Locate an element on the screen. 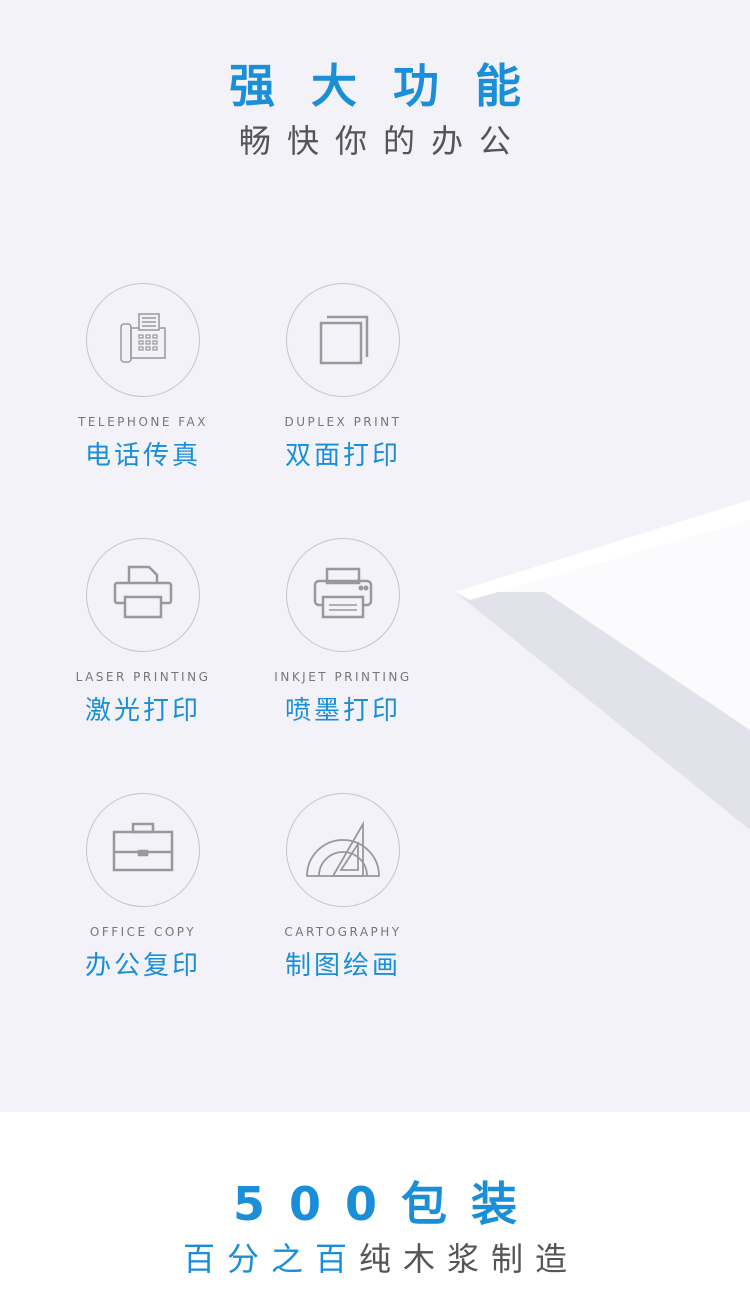 Image resolution: width=750 pixels, height=1308 pixels. feature-laser: LASER PRINTING 激光打印 is located at coordinates (143, 632).